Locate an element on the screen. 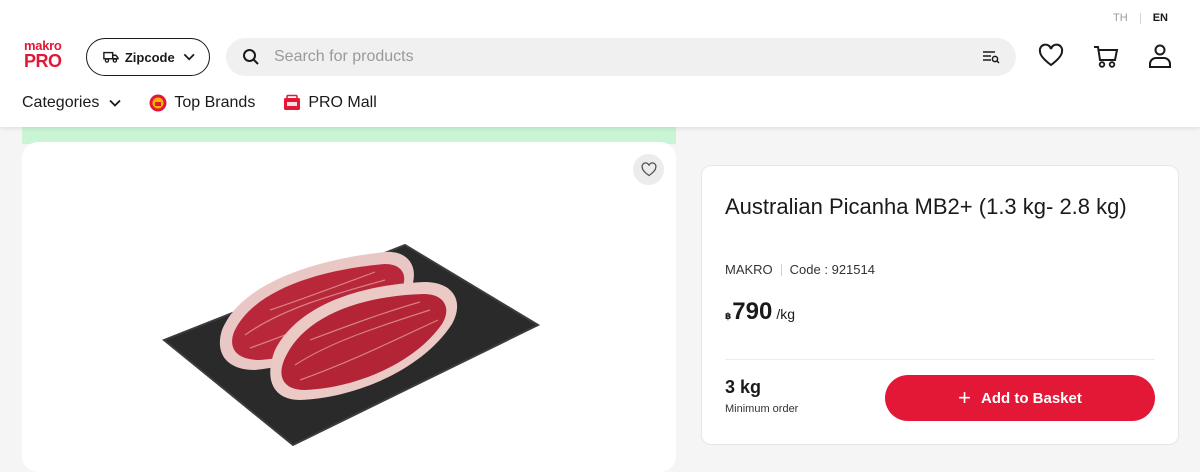 This screenshot has width=1200, height=472. zipcode-button: Zipcode is located at coordinates (148, 57).